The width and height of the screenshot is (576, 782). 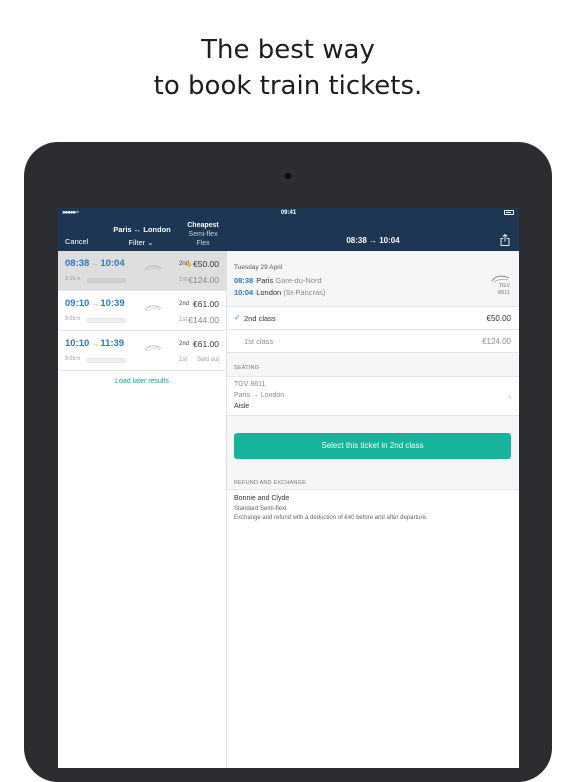 I want to click on cheapest-dot-icon, so click(x=189, y=264).